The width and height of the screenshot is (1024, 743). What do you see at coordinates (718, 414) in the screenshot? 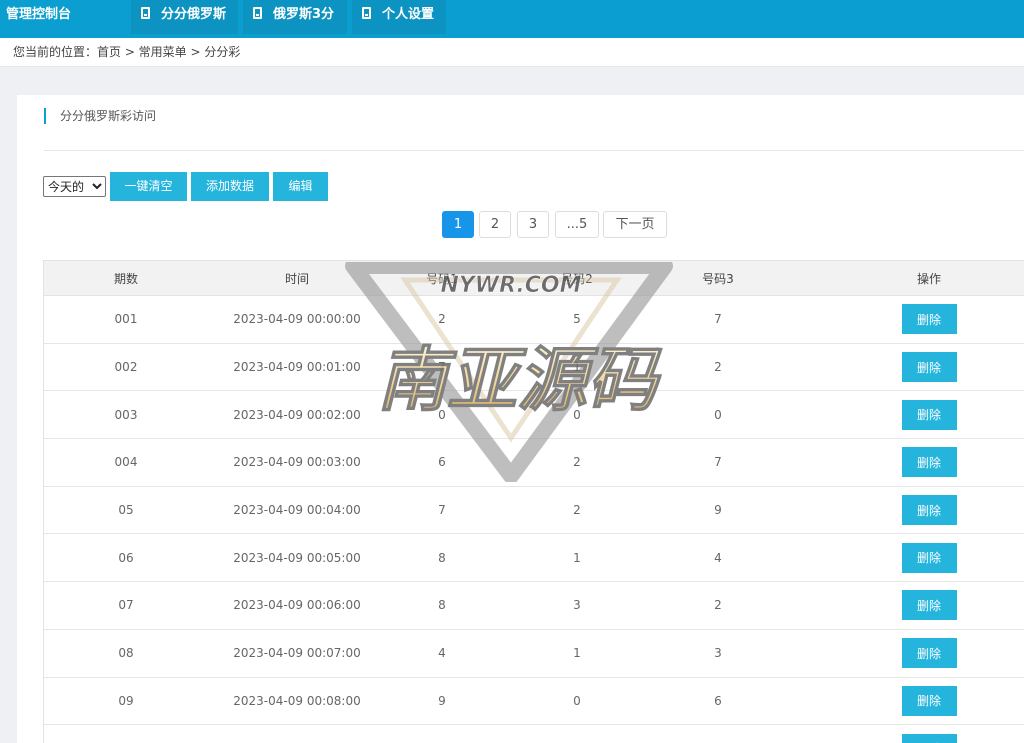
I see `number3-cell: 0` at bounding box center [718, 414].